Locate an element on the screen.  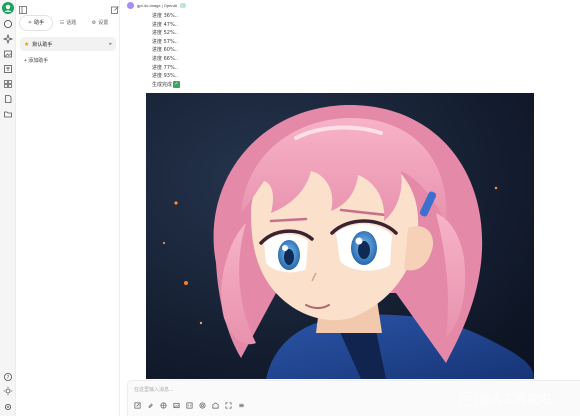
translate-icon is located at coordinates (8, 69).